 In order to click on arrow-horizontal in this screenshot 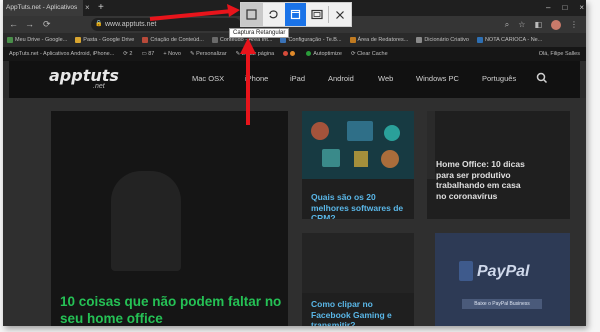, I will do `click(191, 15)`.